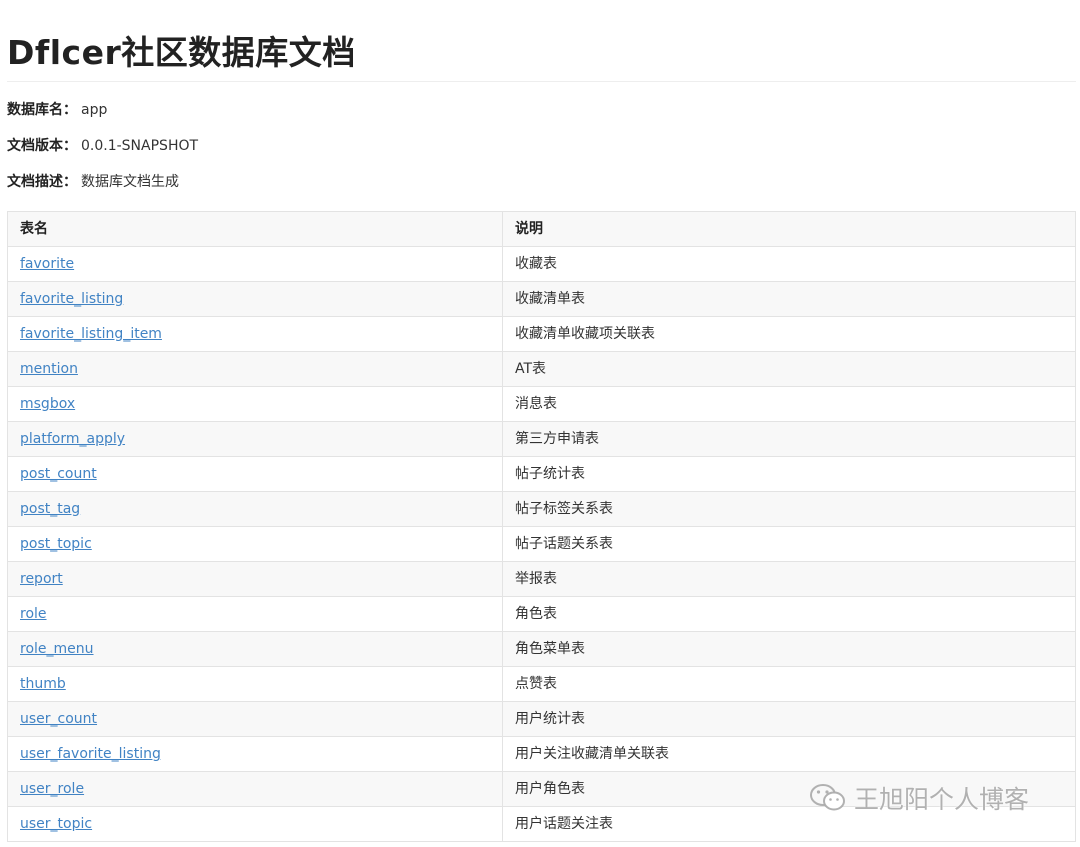  What do you see at coordinates (255, 684) in the screenshot?
I see `table-name-cell: thumb` at bounding box center [255, 684].